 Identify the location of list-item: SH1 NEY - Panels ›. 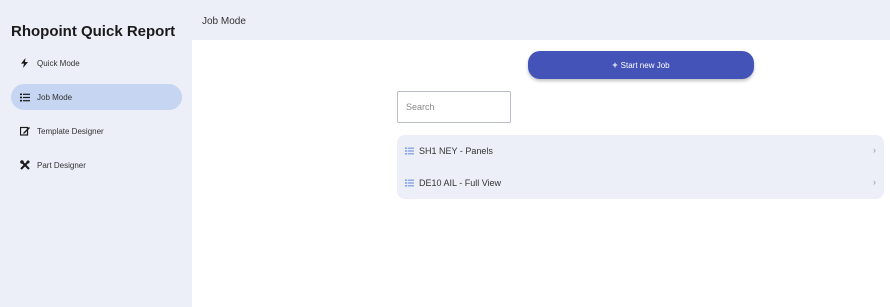
(640, 151).